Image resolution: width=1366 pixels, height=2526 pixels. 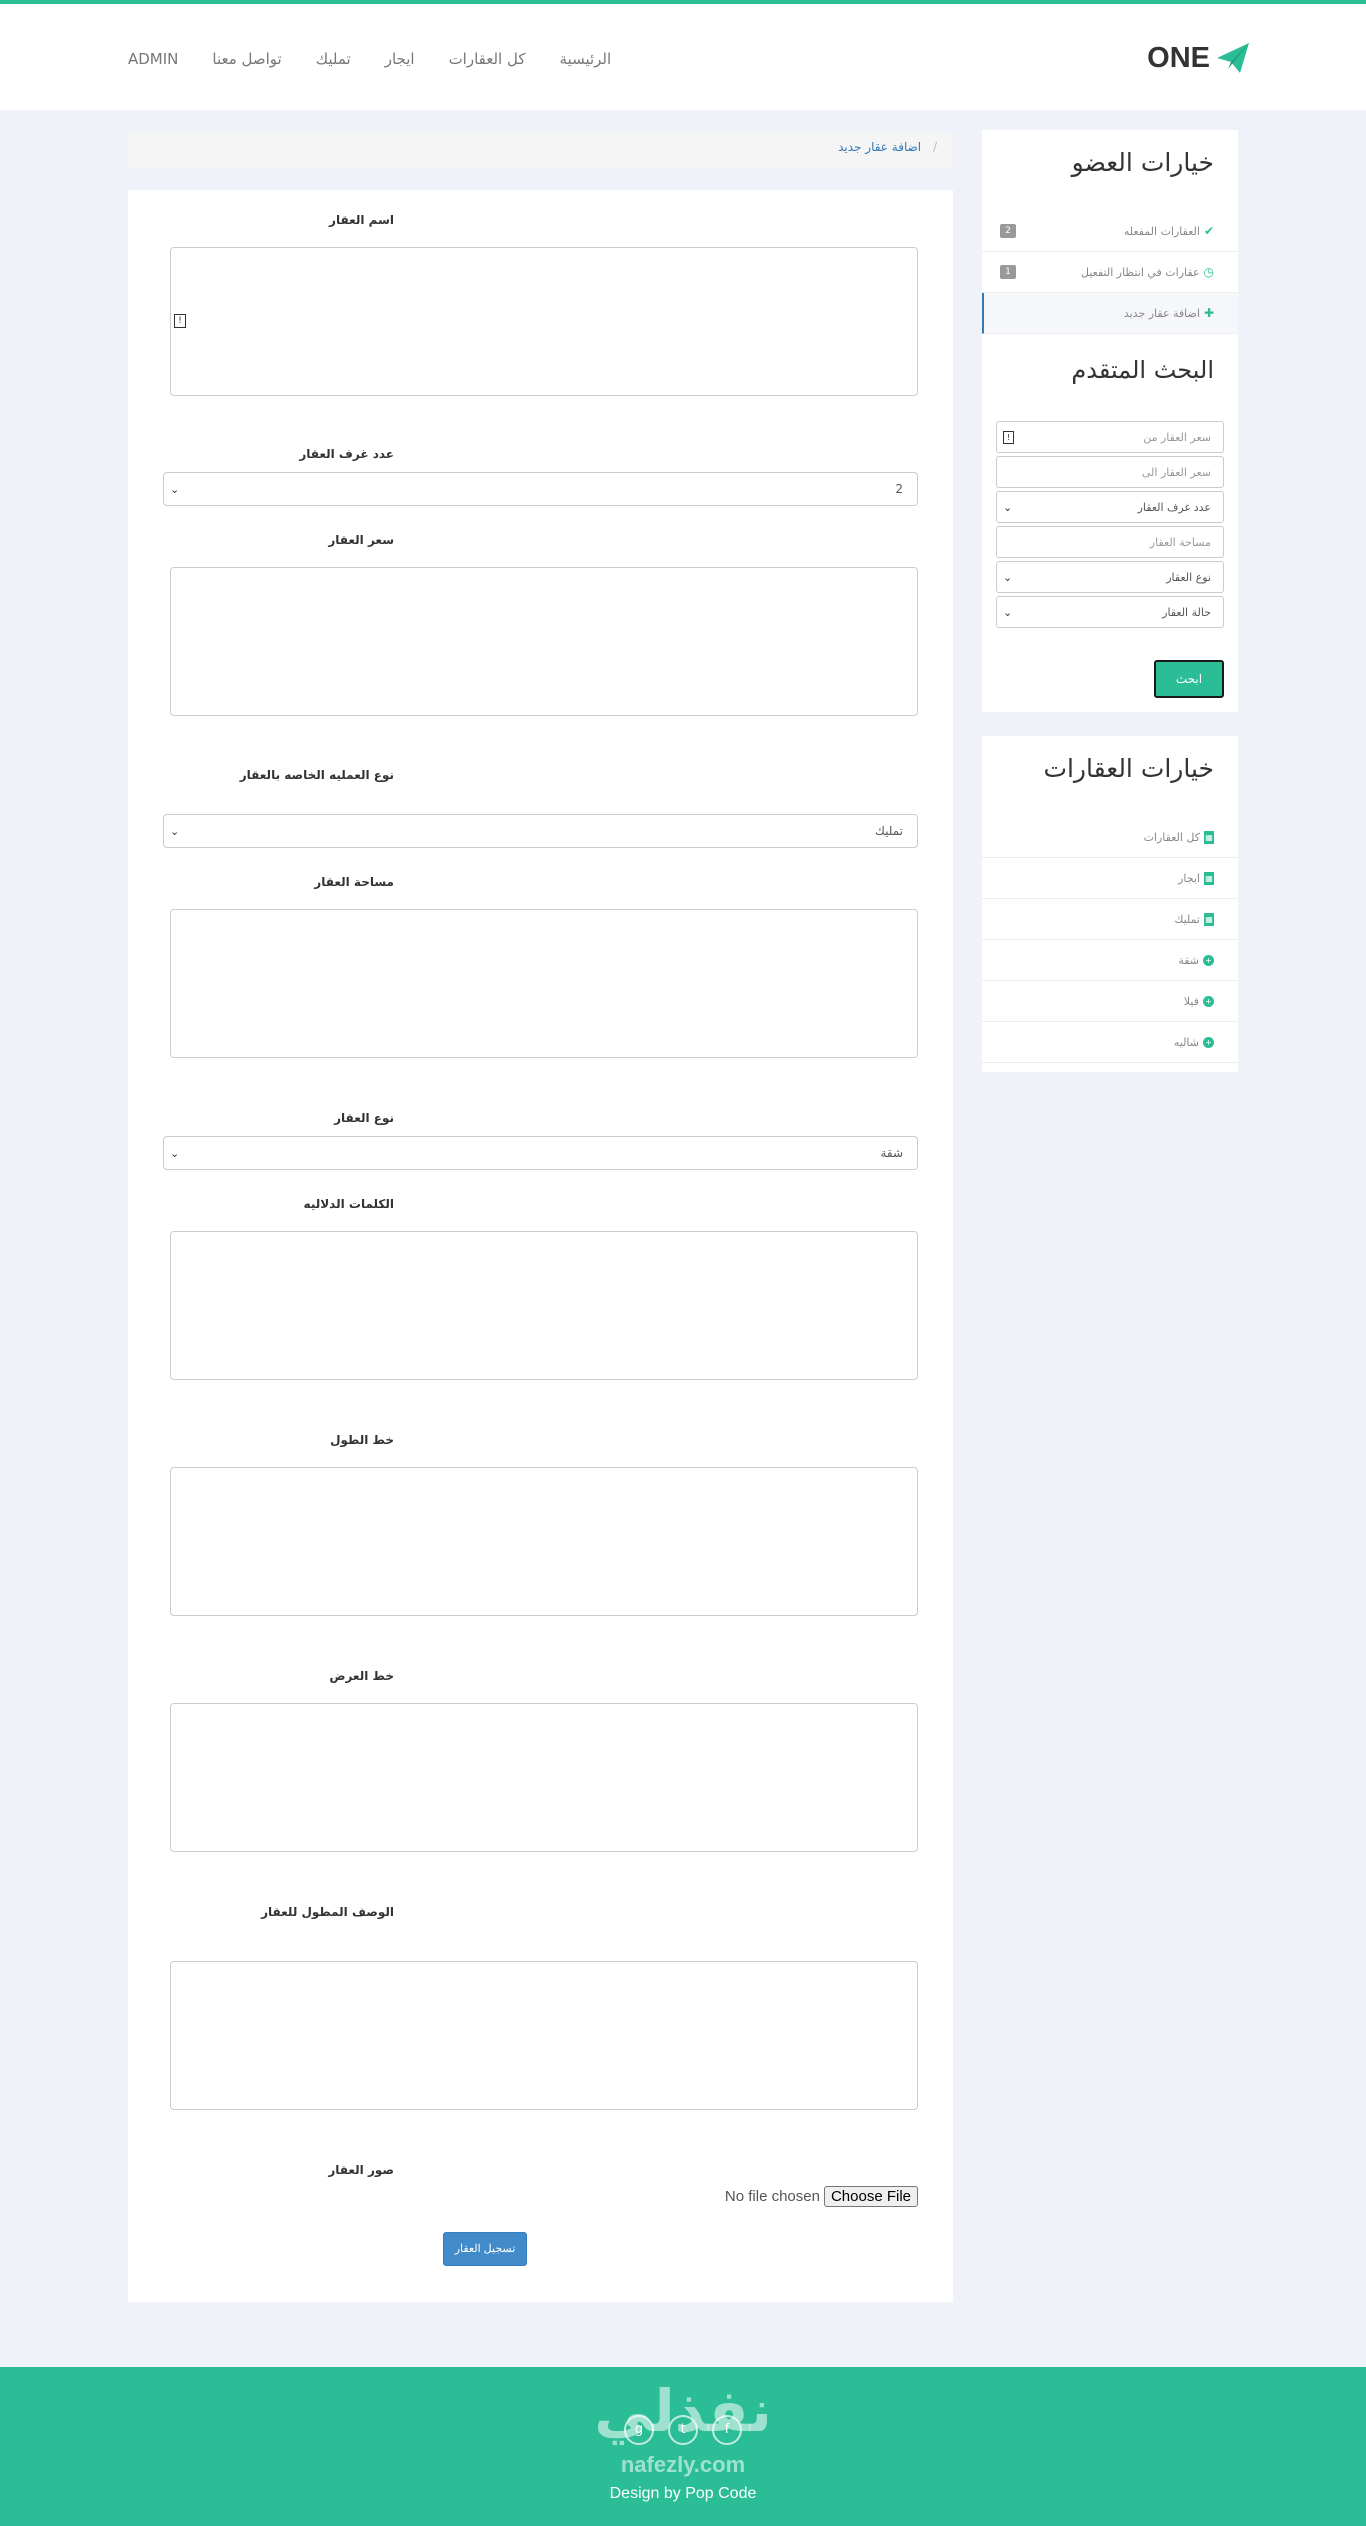 What do you see at coordinates (544, 2035) in the screenshot?
I see `description-input` at bounding box center [544, 2035].